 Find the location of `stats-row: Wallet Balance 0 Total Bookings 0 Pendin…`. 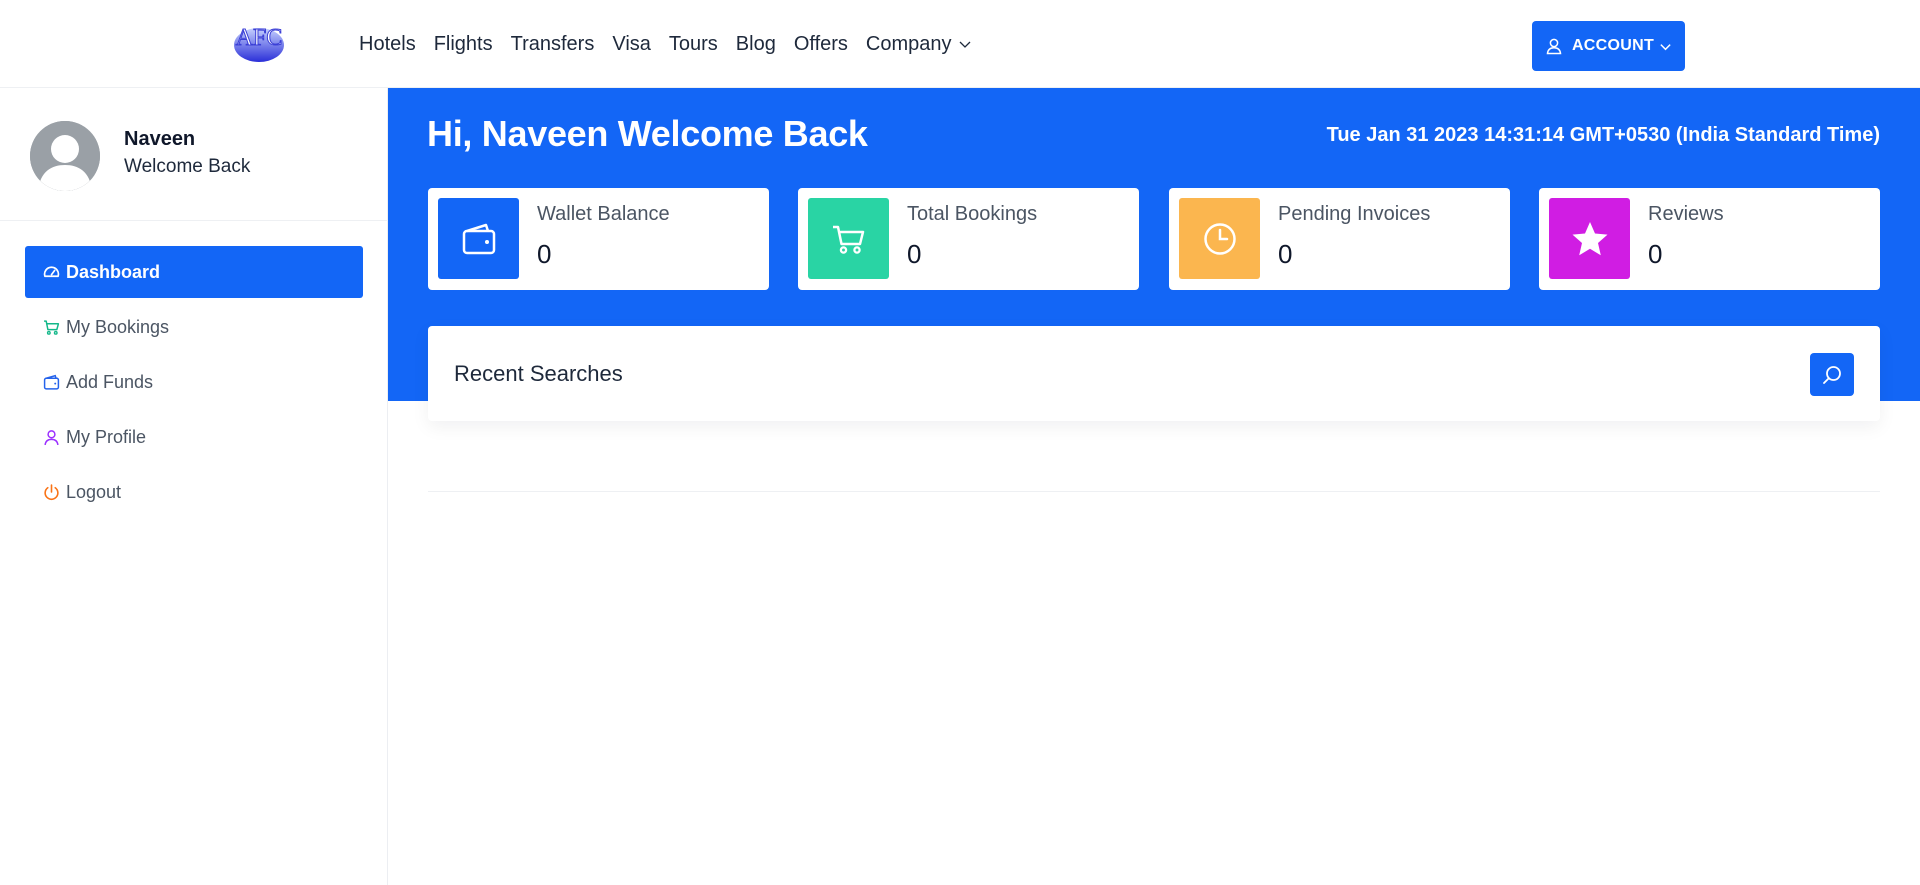

stats-row: Wallet Balance 0 Total Bookings 0 Pendin… is located at coordinates (1154, 239).